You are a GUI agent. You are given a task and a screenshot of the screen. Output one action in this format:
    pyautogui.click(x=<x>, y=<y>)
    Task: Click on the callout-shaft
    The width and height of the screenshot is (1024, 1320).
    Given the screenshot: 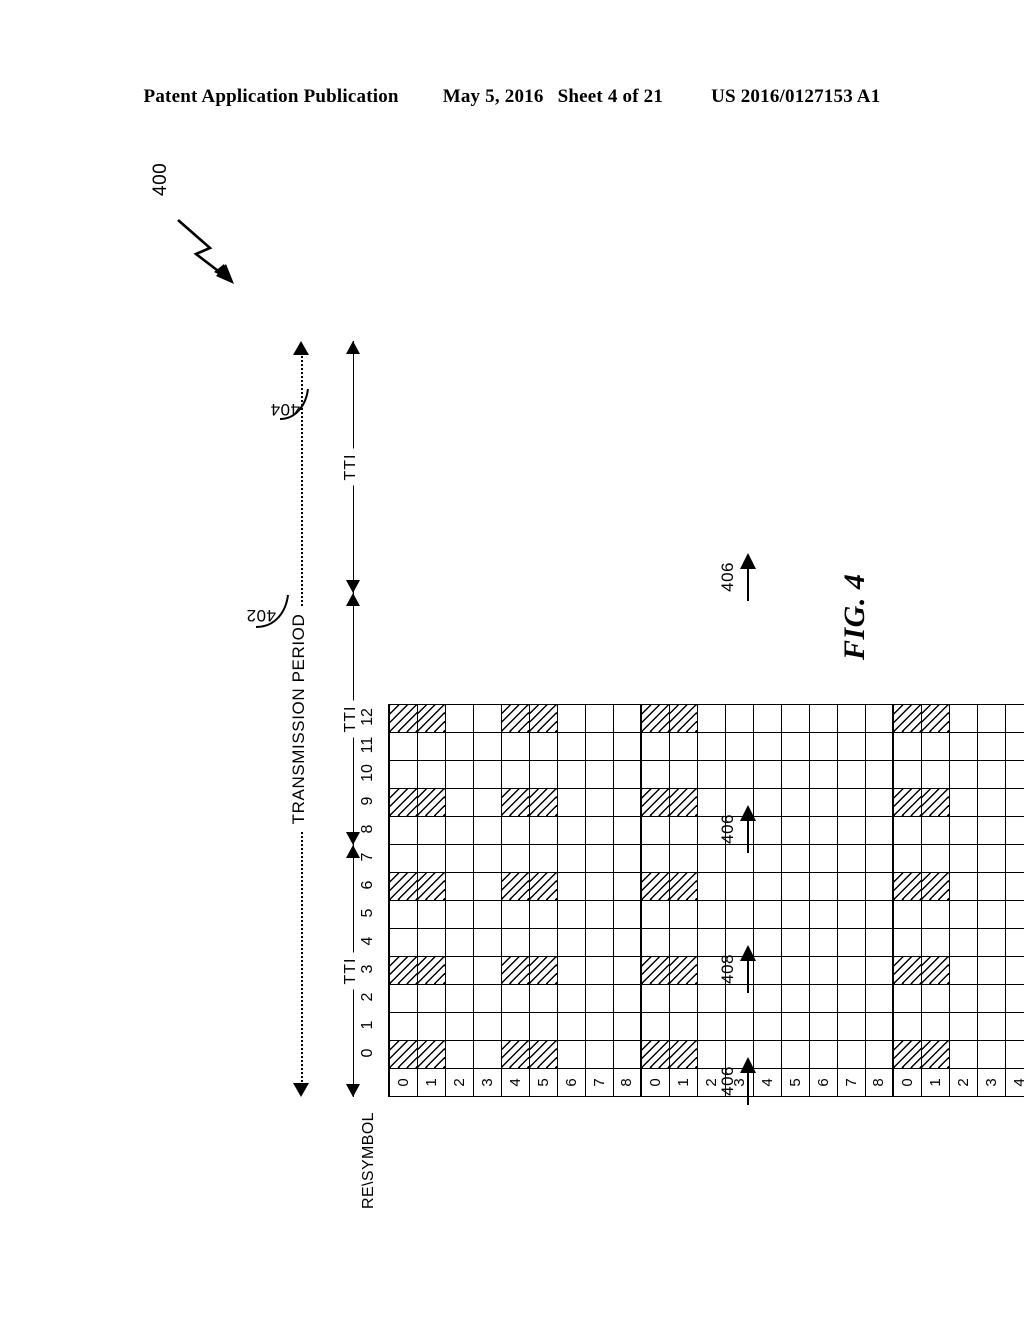 What is the action you would take?
    pyautogui.click(x=748, y=835)
    